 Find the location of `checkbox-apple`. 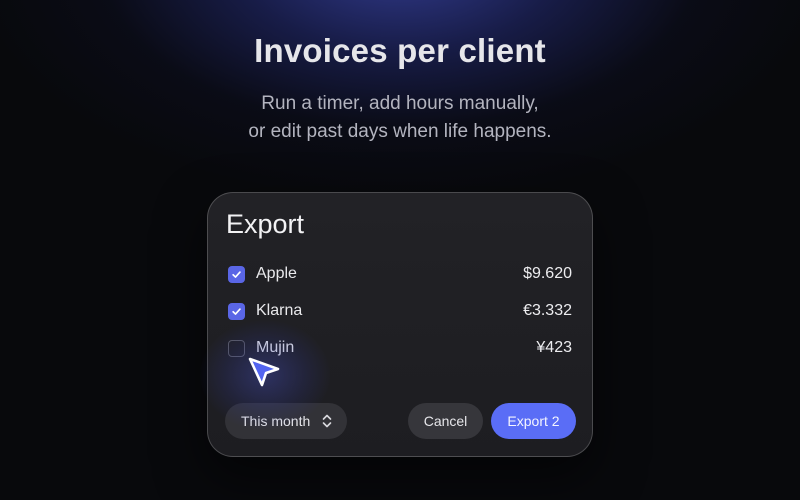

checkbox-apple is located at coordinates (236, 274).